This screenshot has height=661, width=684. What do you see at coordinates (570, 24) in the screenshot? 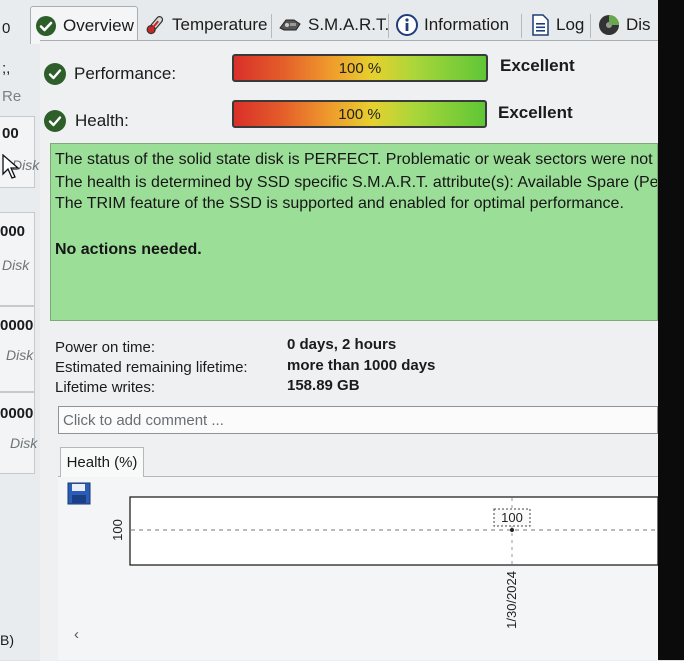
I see `tab-label: Log` at bounding box center [570, 24].